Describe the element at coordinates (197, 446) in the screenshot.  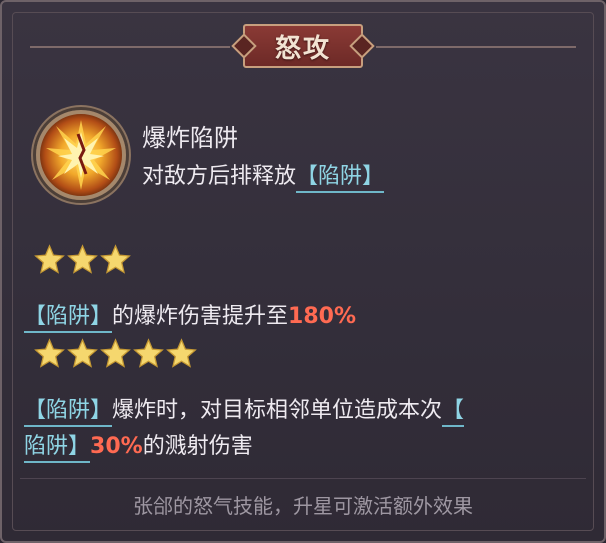
I see `tier-5-text-2: 的溅射伤害` at that location.